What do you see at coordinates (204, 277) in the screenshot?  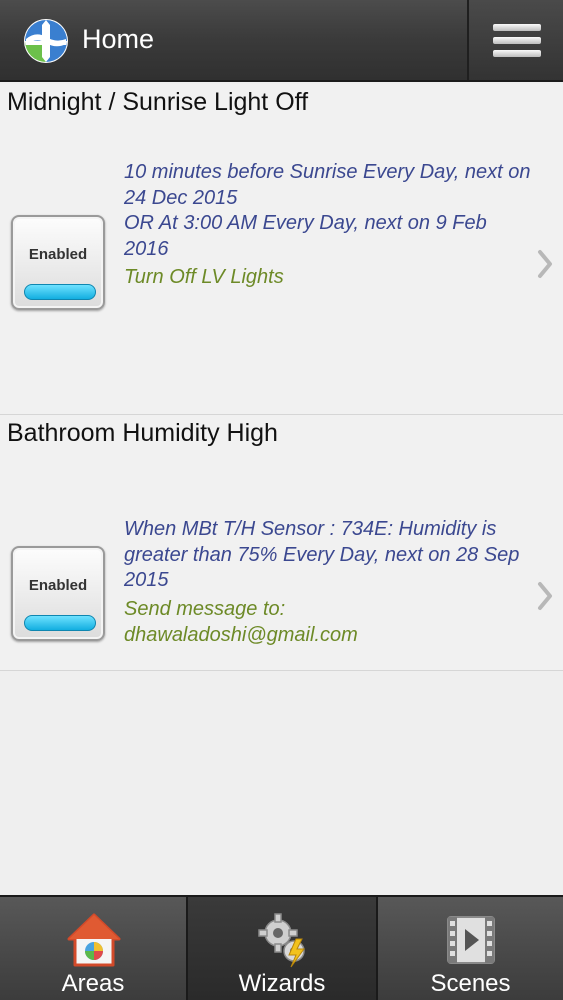 I see `rule-action: Turn Off LV Lights` at bounding box center [204, 277].